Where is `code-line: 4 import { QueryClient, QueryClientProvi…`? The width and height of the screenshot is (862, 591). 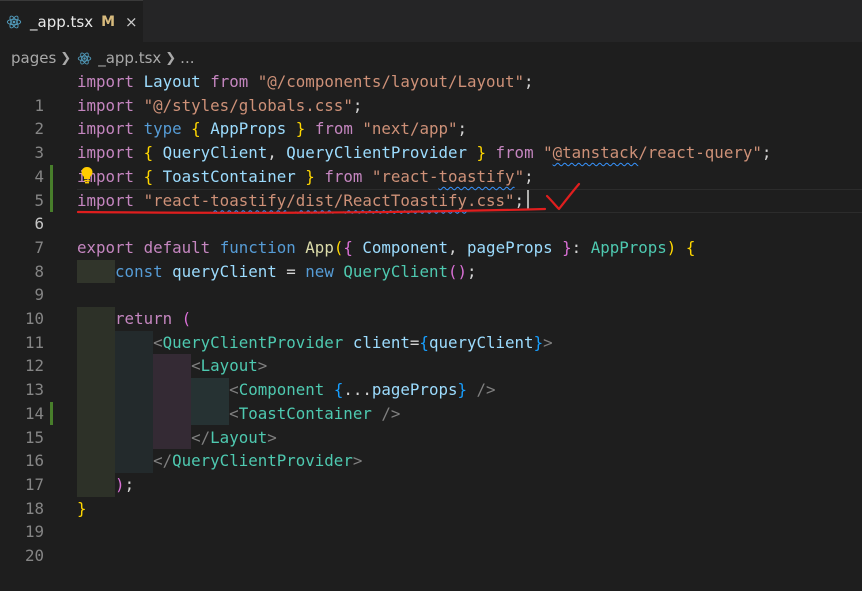 code-line: 4 import { QueryClient, QueryClientProvi… is located at coordinates (431, 163).